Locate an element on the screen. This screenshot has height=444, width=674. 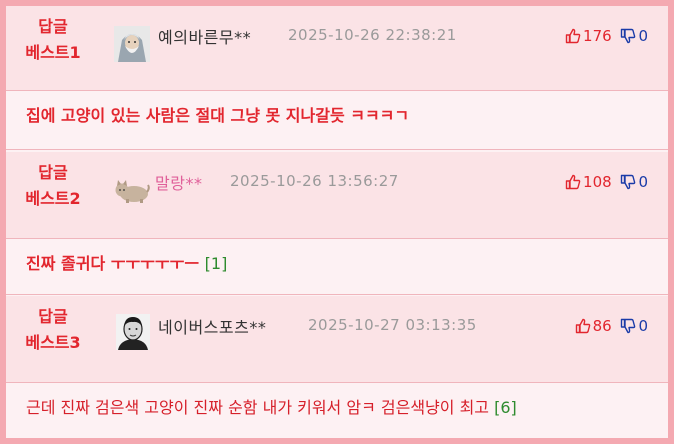
comment-text: 집에 고양이 있는 사람은 절대 그냥 못 지나갈듯 ㅋㅋㅋㄱ is located at coordinates (217, 116).